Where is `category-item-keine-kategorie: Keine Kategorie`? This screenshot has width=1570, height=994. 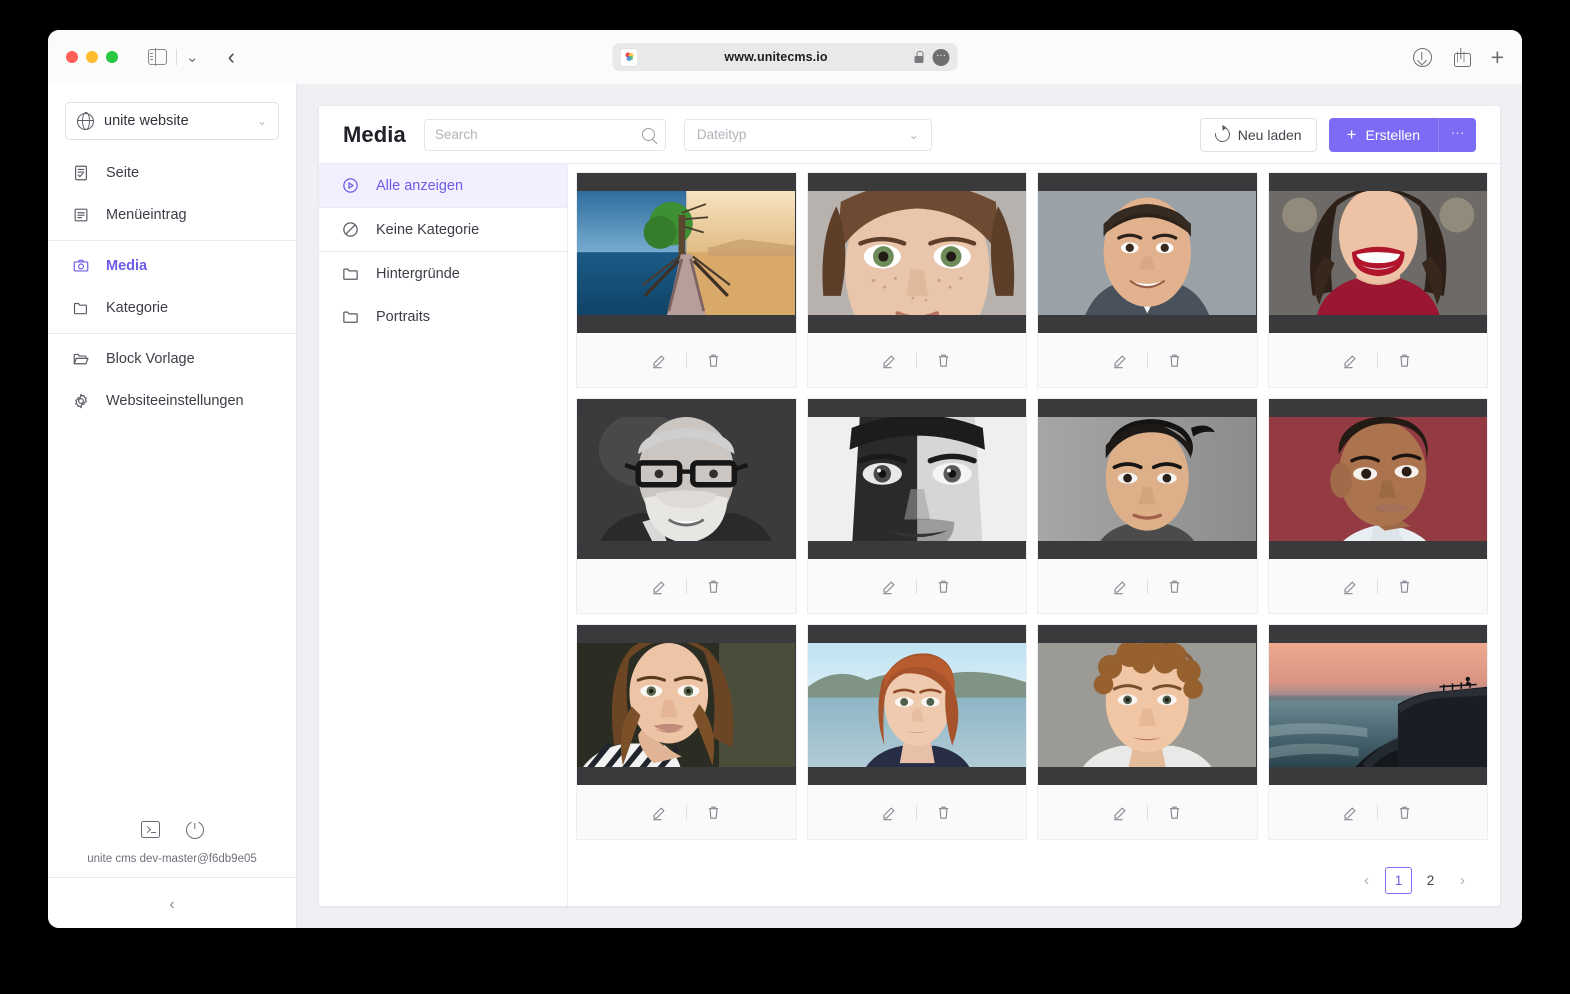
category-item-keine-kategorie: Keine Kategorie is located at coordinates (443, 229).